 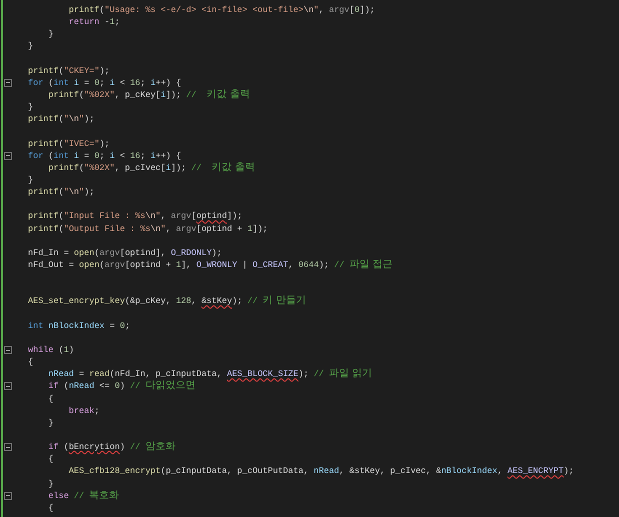 I want to click on code-line: printf("CKEY=");, so click(x=69, y=70).